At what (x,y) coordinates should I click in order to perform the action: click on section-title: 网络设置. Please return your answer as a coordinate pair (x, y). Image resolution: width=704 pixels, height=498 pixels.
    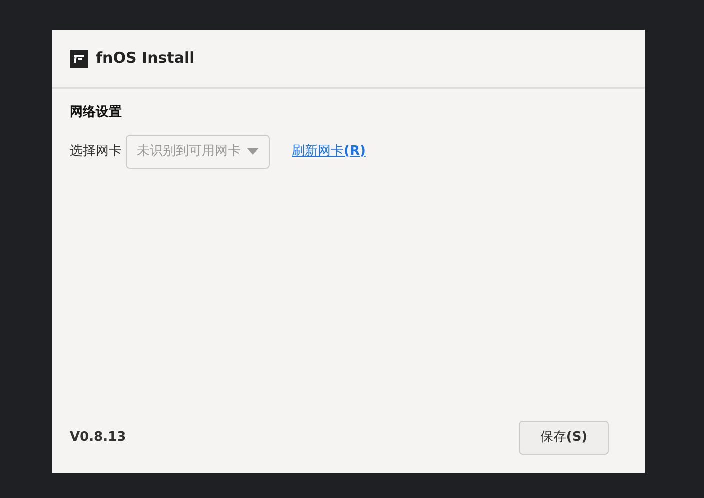
    Looking at the image, I should click on (96, 113).